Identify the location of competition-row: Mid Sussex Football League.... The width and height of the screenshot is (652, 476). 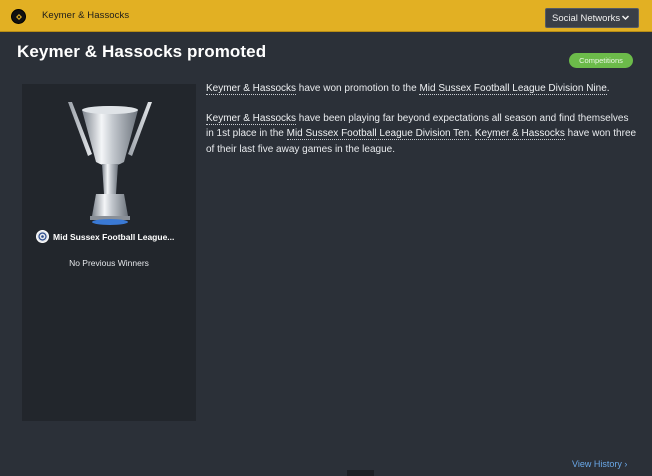
(116, 236).